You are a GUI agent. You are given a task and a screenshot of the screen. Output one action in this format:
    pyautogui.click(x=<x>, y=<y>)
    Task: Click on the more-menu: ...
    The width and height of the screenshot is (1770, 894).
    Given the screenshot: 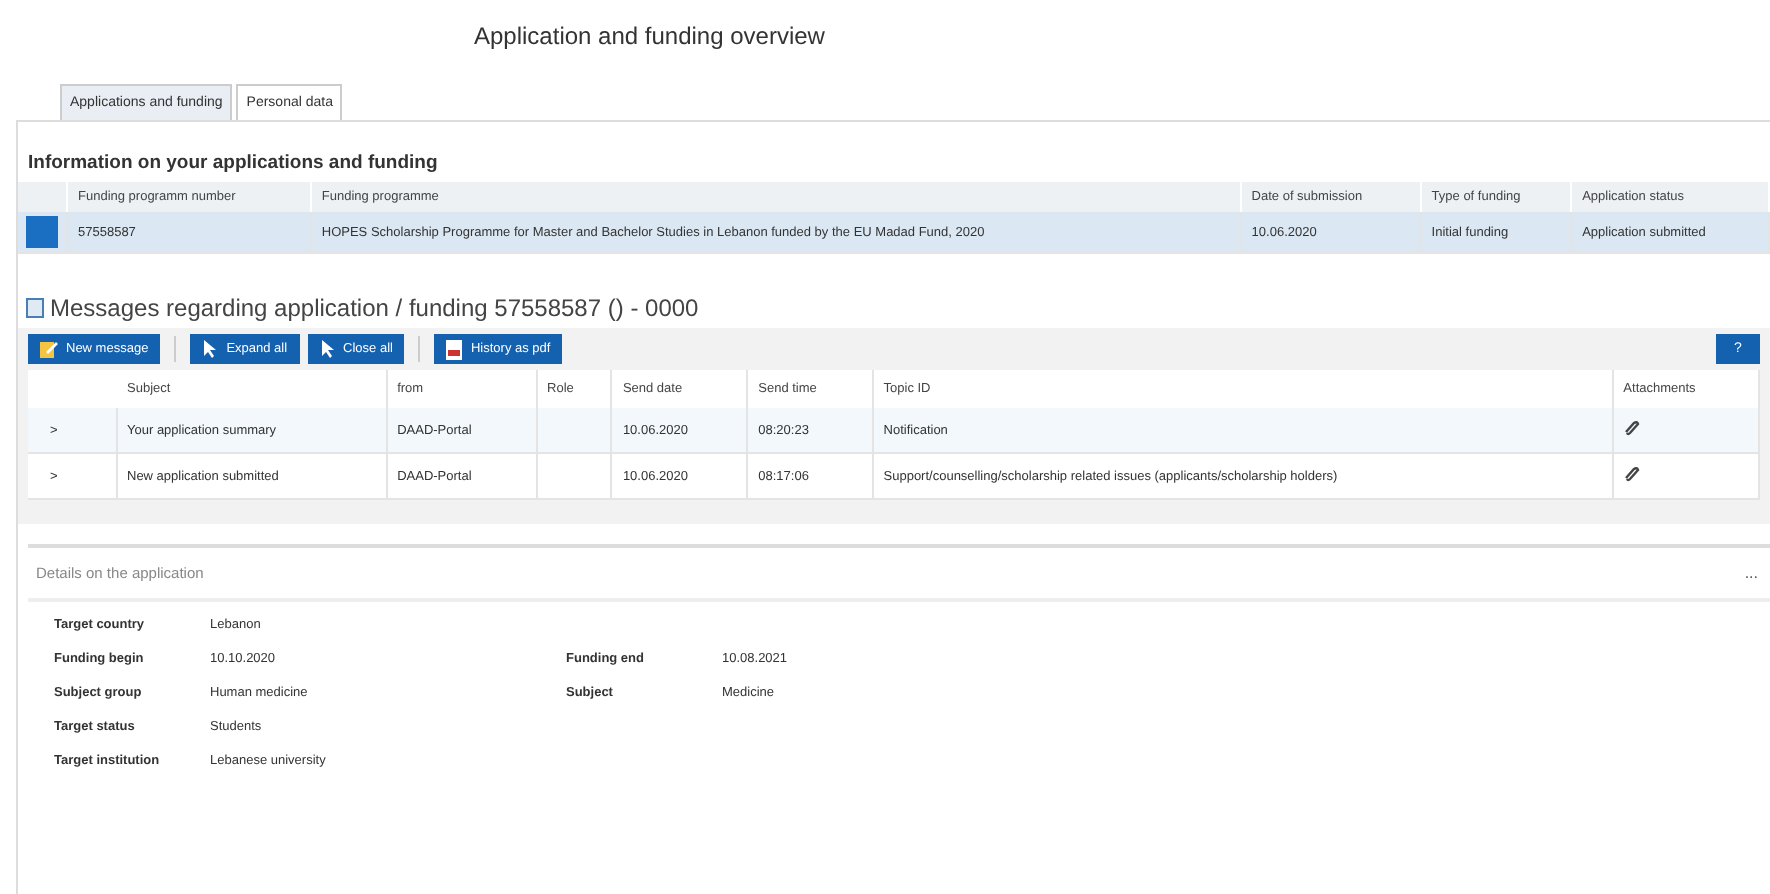 What is the action you would take?
    pyautogui.click(x=1751, y=573)
    